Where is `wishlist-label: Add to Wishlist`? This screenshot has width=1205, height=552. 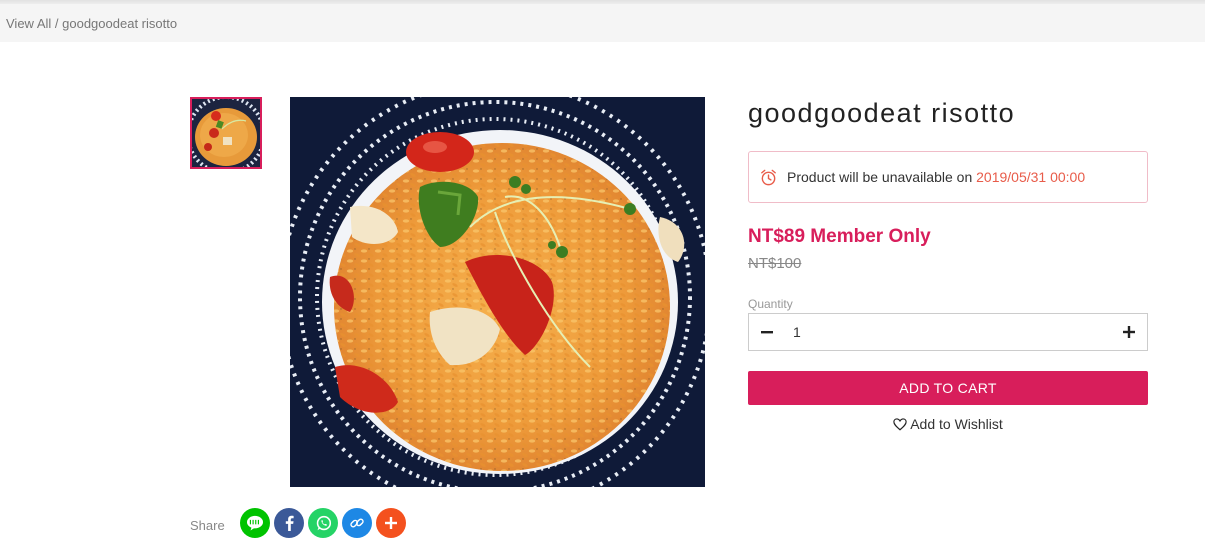 wishlist-label: Add to Wishlist is located at coordinates (956, 424).